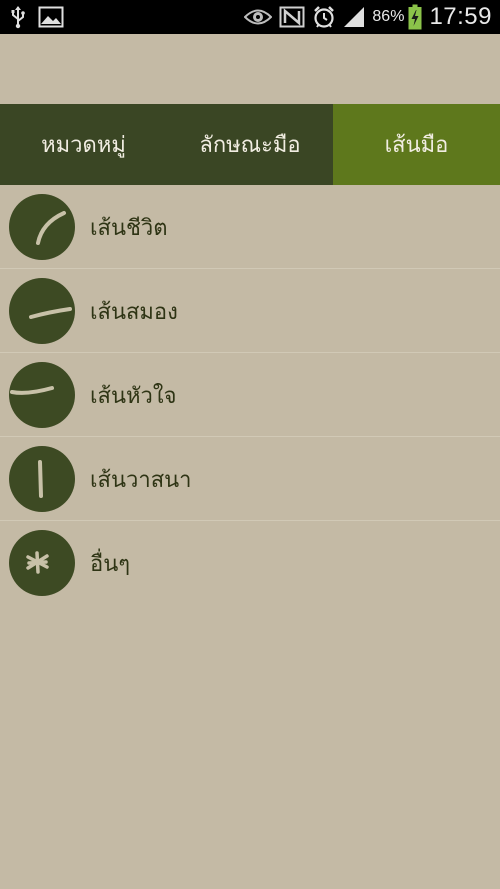 This screenshot has width=500, height=889. Describe the element at coordinates (42, 563) in the screenshot. I see `asterisk-icon` at that location.